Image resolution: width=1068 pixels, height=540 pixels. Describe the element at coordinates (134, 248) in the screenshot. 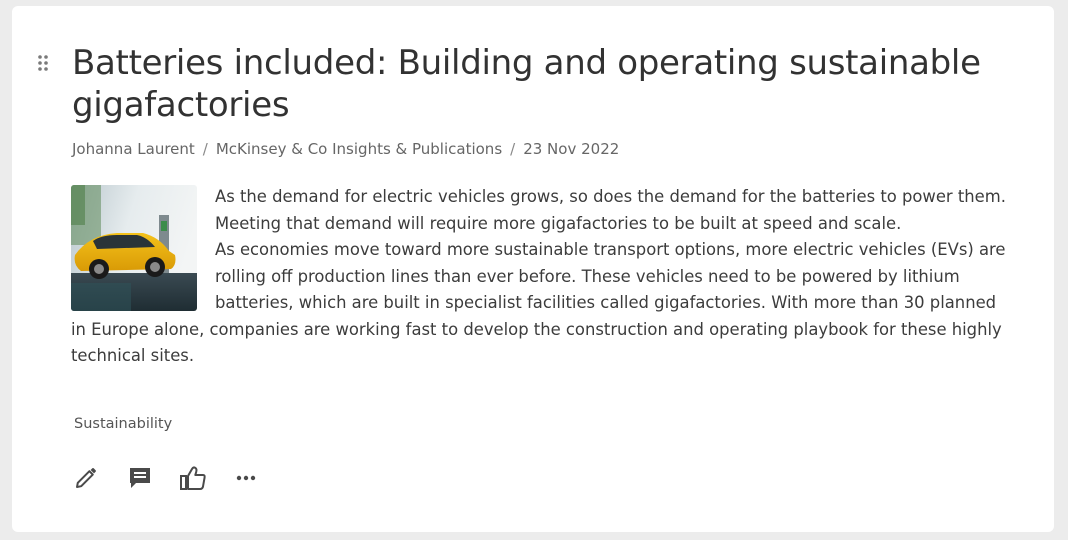

I see `article-thumbnail` at that location.